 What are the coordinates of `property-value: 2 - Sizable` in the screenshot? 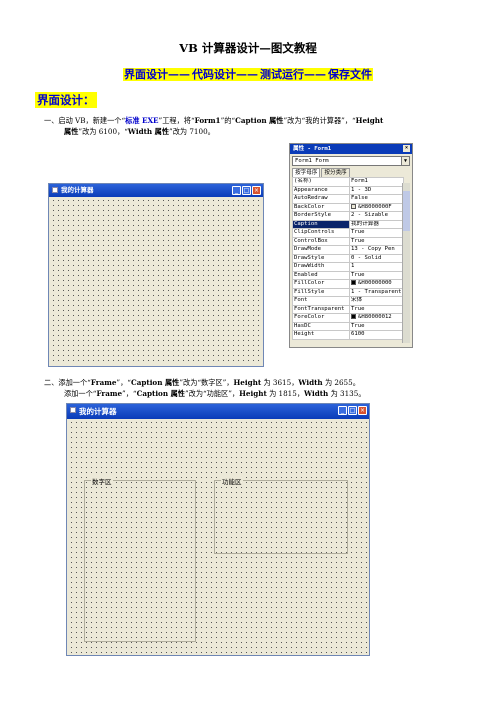 It's located at (376, 216).